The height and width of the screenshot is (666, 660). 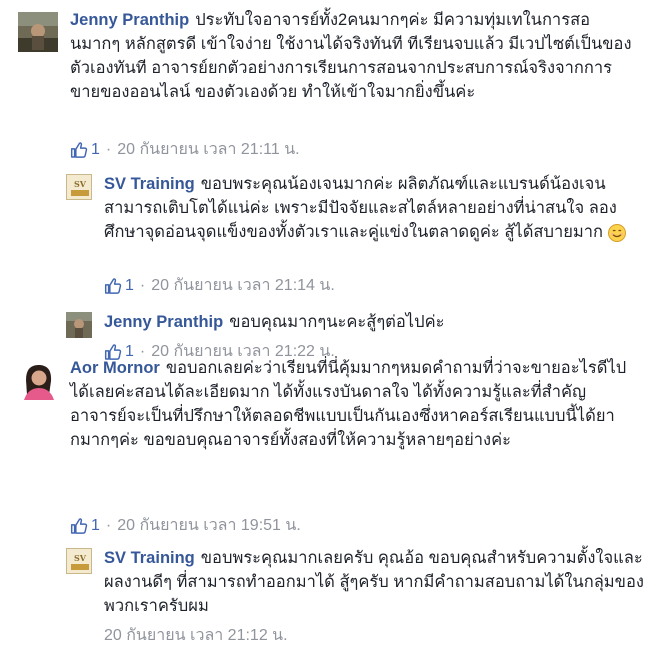 What do you see at coordinates (196, 636) in the screenshot?
I see `timestamp: 20 กันยายน เวลา 21:12 น.` at bounding box center [196, 636].